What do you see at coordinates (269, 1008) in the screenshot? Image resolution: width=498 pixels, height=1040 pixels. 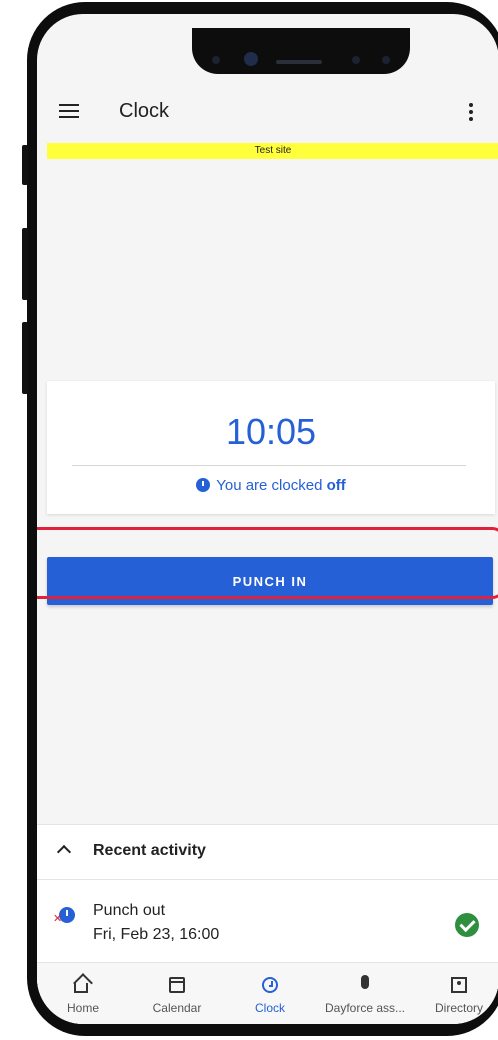 I see `nav-label: Clock` at bounding box center [269, 1008].